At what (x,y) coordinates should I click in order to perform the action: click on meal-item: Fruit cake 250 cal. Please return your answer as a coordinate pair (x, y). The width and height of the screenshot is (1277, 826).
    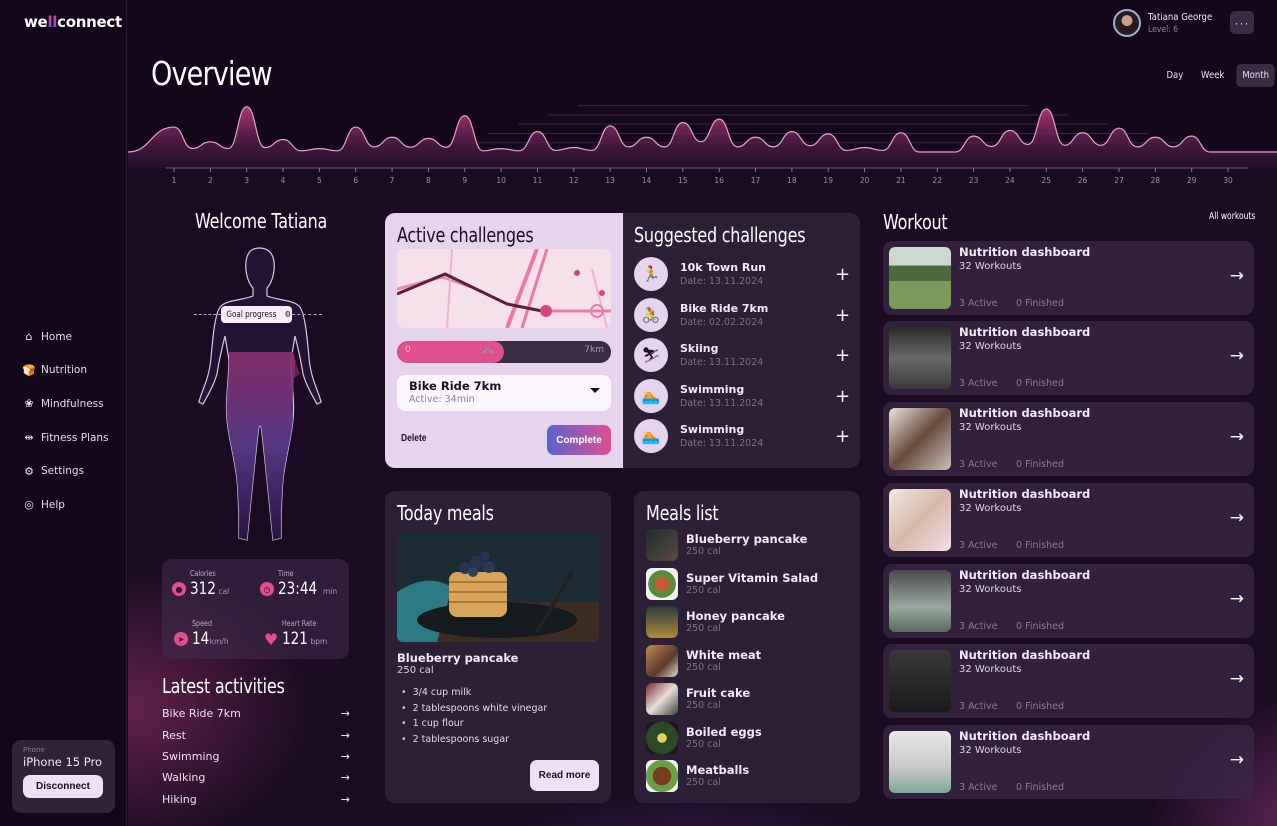
    Looking at the image, I should click on (698, 698).